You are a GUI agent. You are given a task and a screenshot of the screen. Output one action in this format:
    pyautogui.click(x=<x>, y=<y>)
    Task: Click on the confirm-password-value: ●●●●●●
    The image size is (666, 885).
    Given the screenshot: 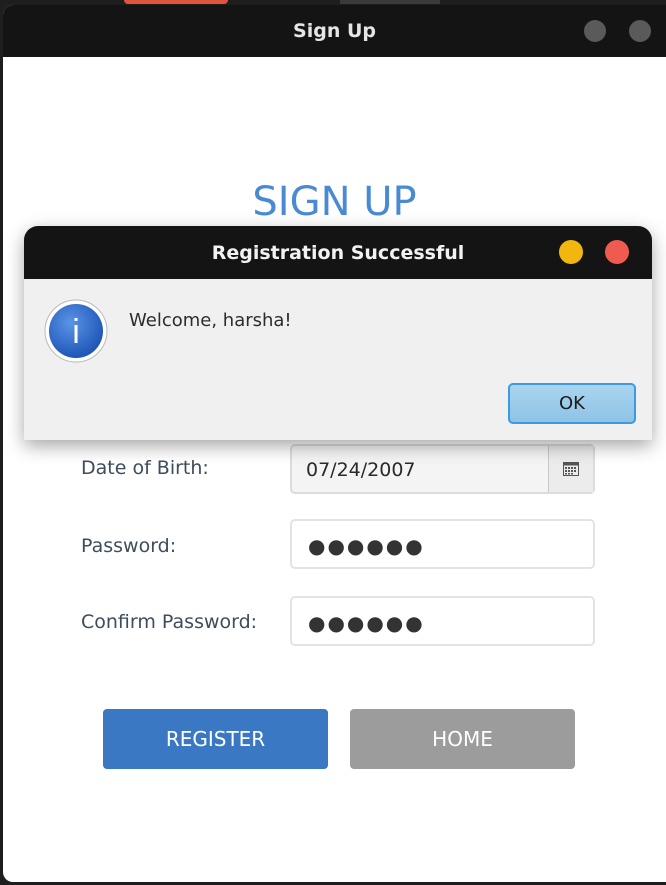 What is the action you would take?
    pyautogui.click(x=366, y=623)
    